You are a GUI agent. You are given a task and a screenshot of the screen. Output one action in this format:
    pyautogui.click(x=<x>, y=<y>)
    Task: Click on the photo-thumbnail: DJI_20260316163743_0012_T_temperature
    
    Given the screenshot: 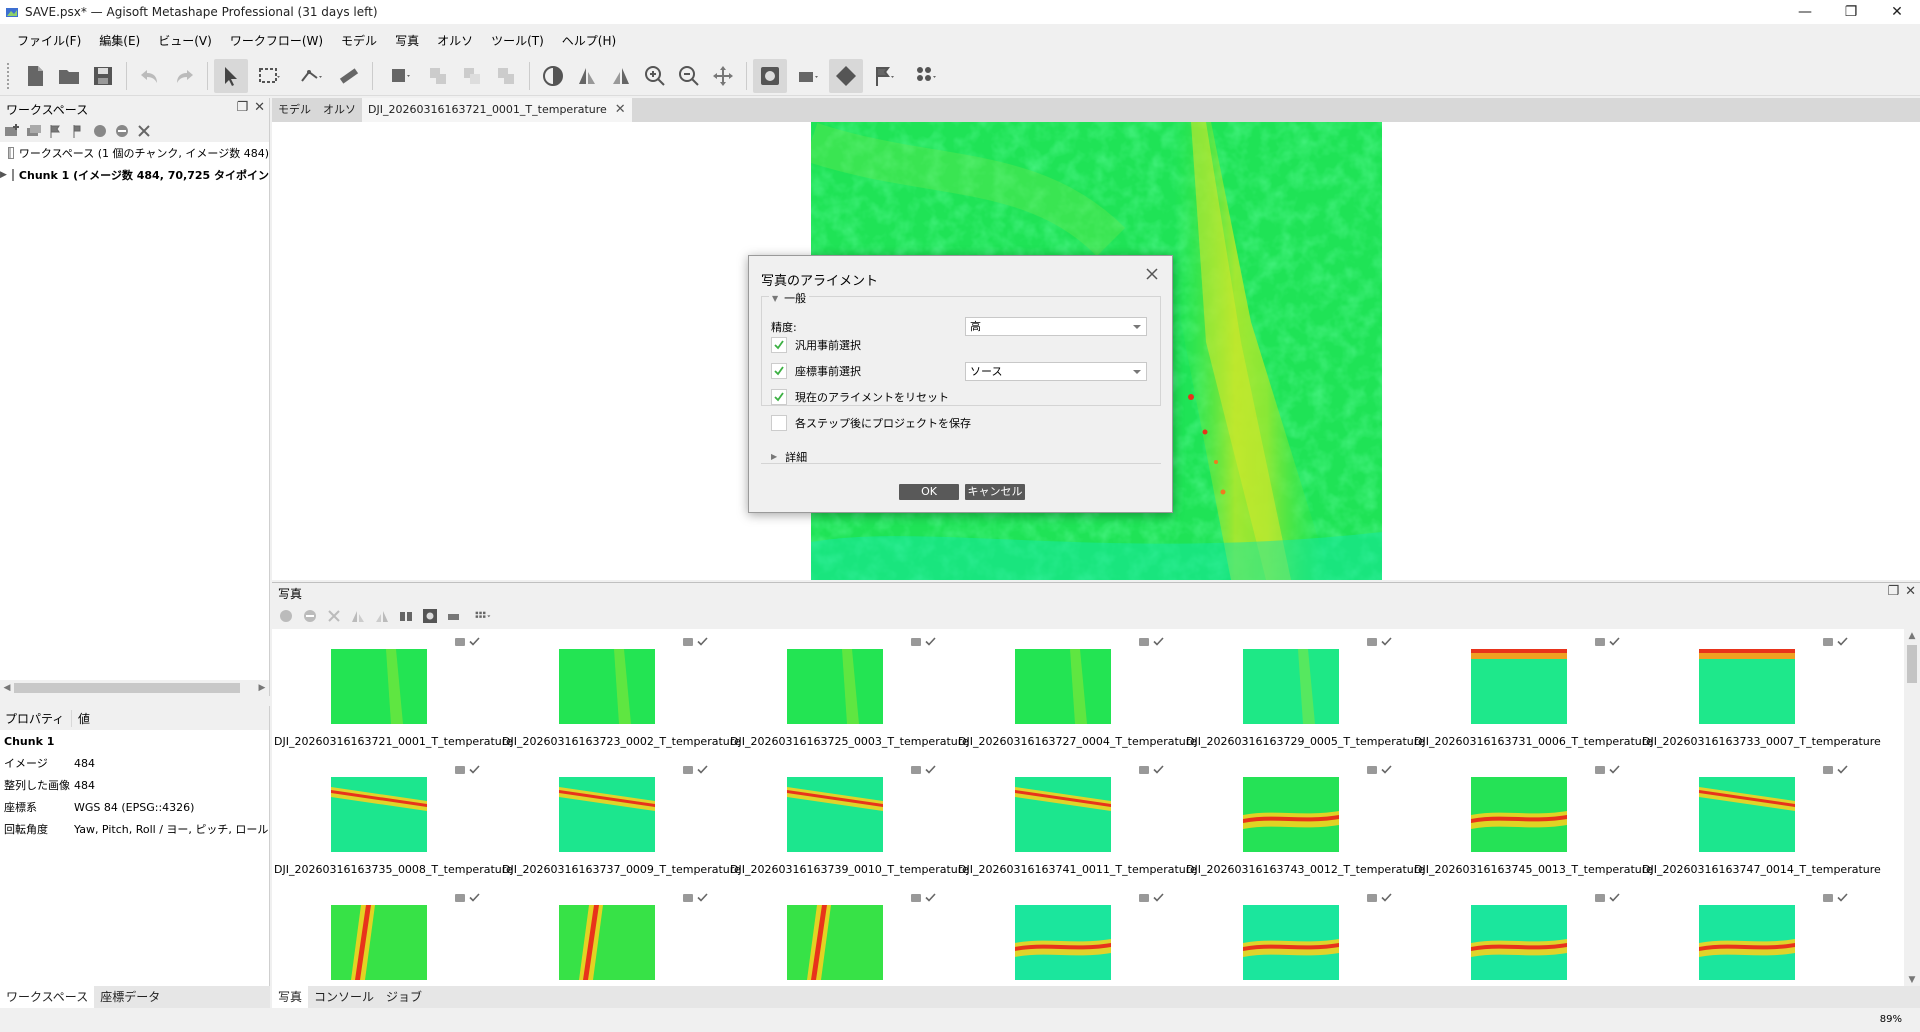 What is the action you would take?
    pyautogui.click(x=1305, y=821)
    